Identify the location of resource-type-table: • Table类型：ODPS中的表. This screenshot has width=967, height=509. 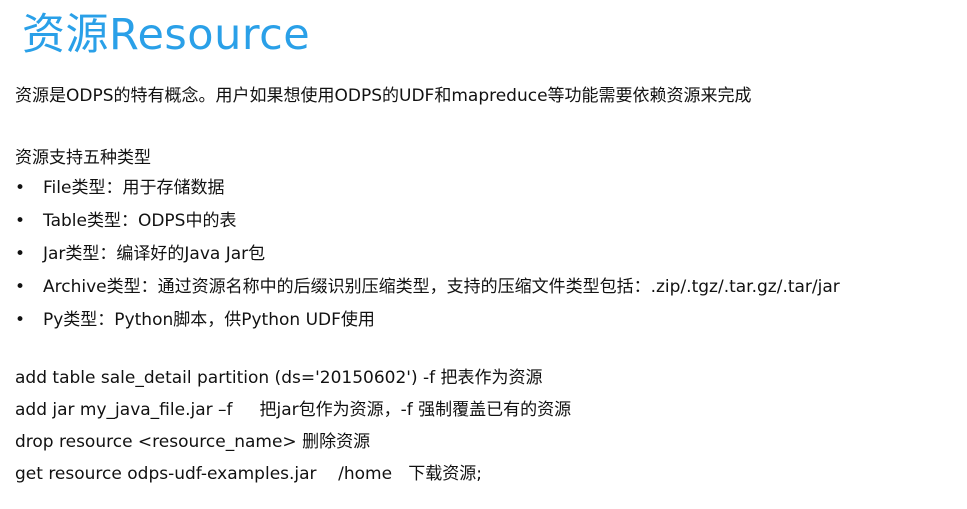
(427, 221).